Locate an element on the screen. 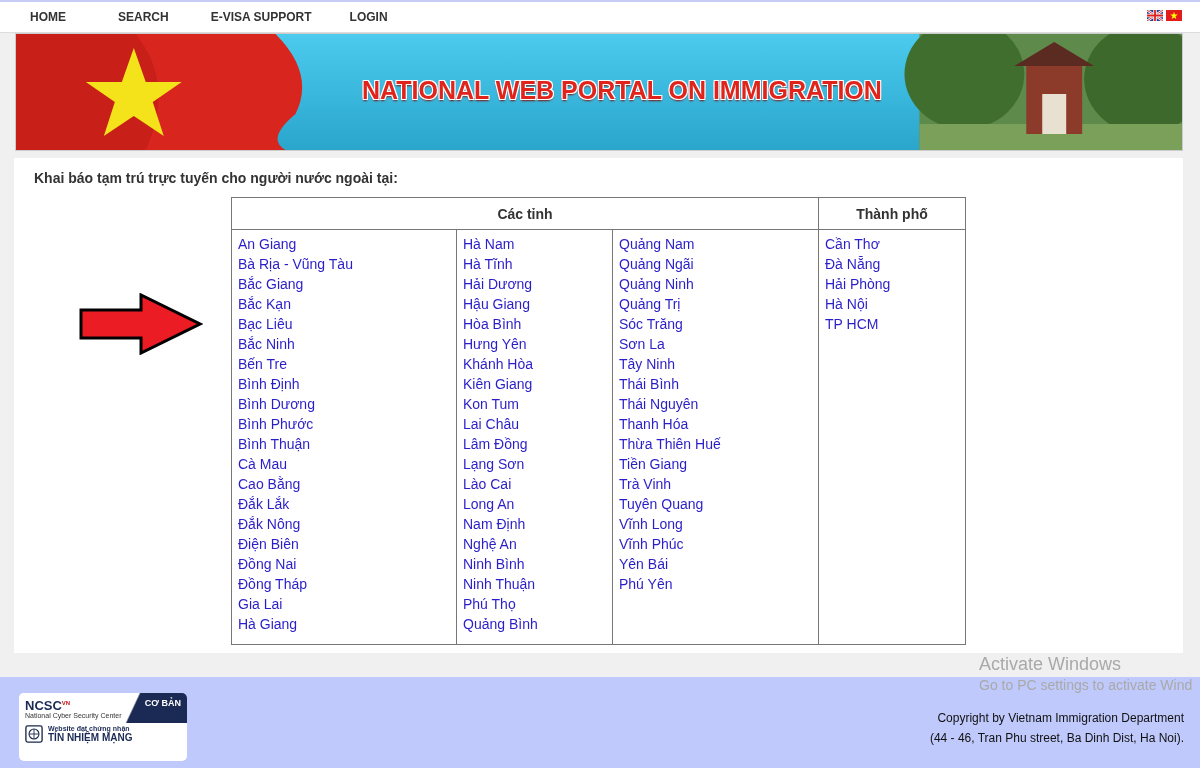 This screenshot has width=1200, height=768. province-link: Hà Nam is located at coordinates (489, 244).